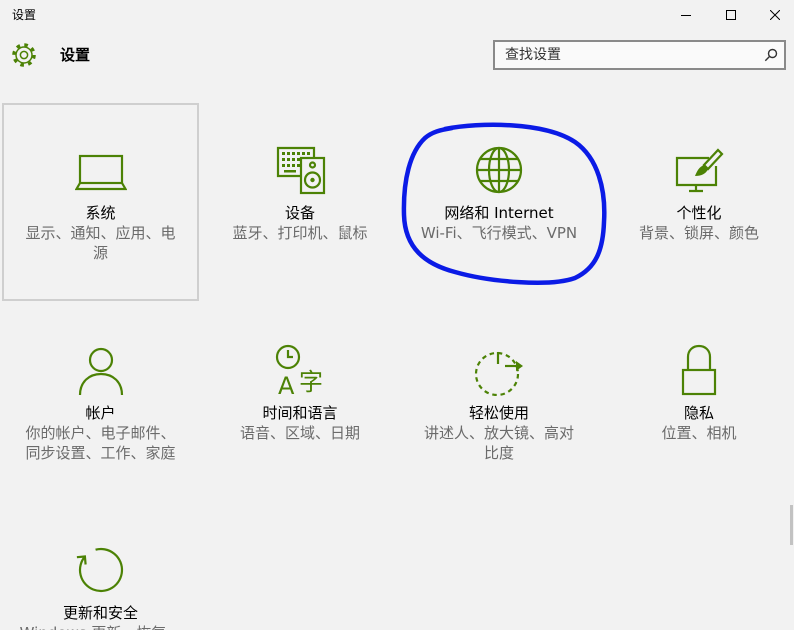 This screenshot has width=794, height=630. What do you see at coordinates (499, 402) in the screenshot?
I see `tile-ease-of-access: 轻松使用 讲述人、放大镜、高对比度` at bounding box center [499, 402].